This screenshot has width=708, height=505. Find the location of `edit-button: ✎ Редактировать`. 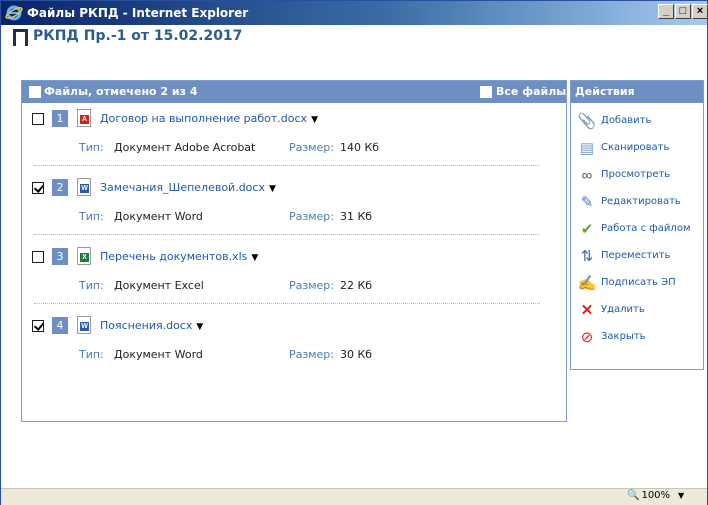

edit-button: ✎ Редактировать is located at coordinates (638, 203).